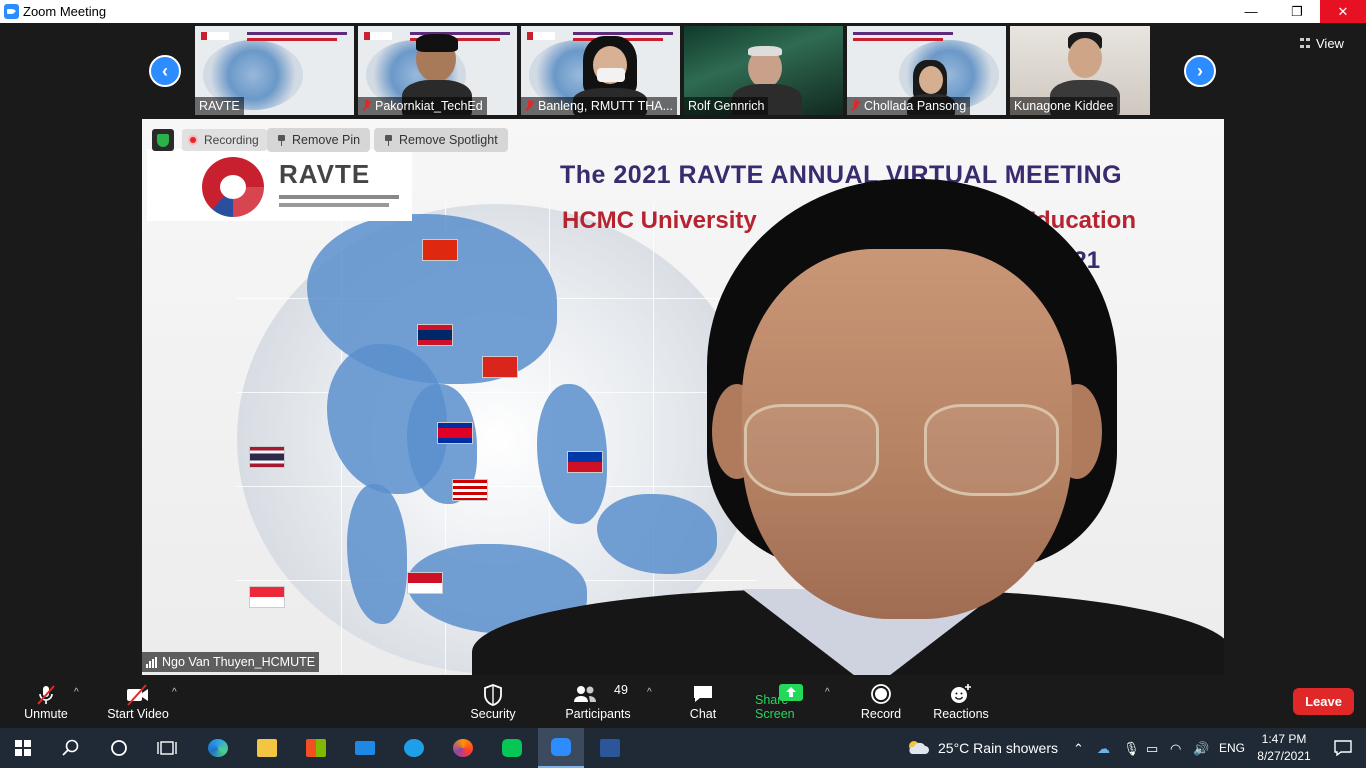 The width and height of the screenshot is (1366, 768). I want to click on gallery-prev-button: ‹, so click(165, 71).